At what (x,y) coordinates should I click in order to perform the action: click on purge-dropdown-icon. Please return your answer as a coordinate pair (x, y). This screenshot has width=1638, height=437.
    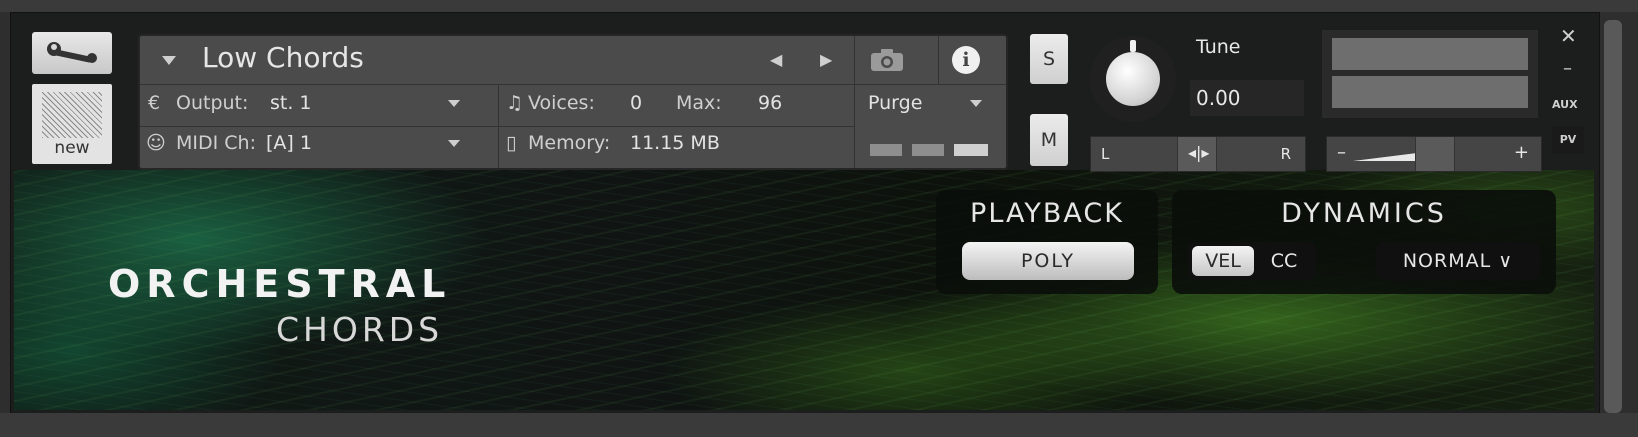
    Looking at the image, I should click on (976, 103).